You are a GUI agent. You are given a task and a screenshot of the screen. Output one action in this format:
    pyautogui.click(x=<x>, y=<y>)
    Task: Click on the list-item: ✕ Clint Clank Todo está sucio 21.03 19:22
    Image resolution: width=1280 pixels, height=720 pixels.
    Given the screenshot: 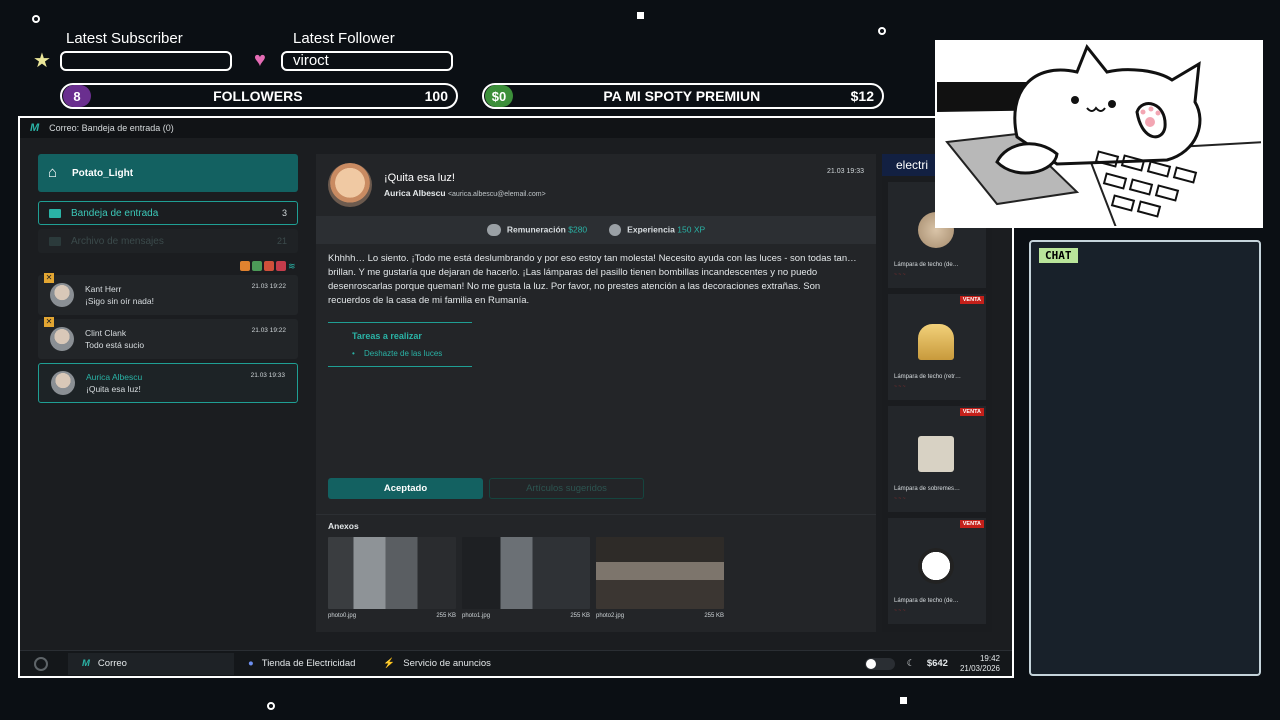 What is the action you would take?
    pyautogui.click(x=168, y=338)
    